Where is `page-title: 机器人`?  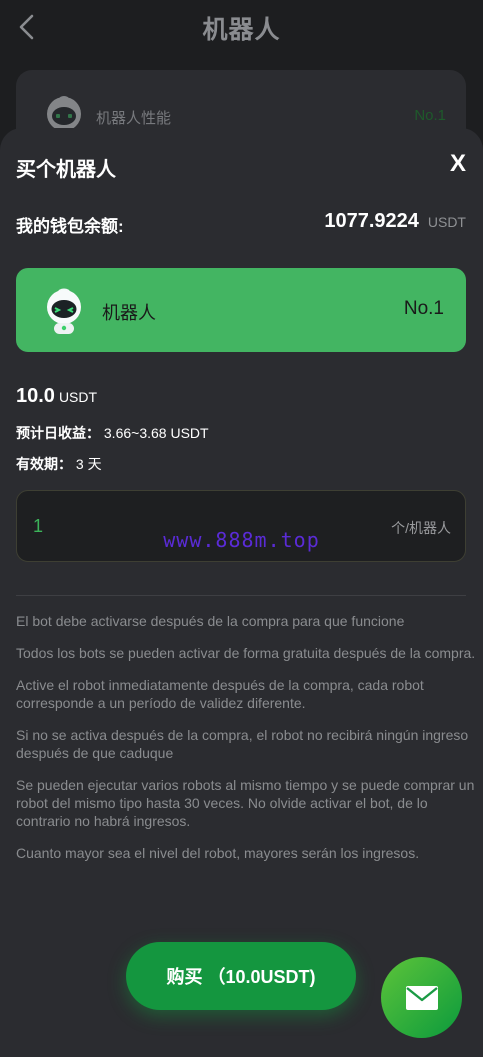
page-title: 机器人 is located at coordinates (241, 30).